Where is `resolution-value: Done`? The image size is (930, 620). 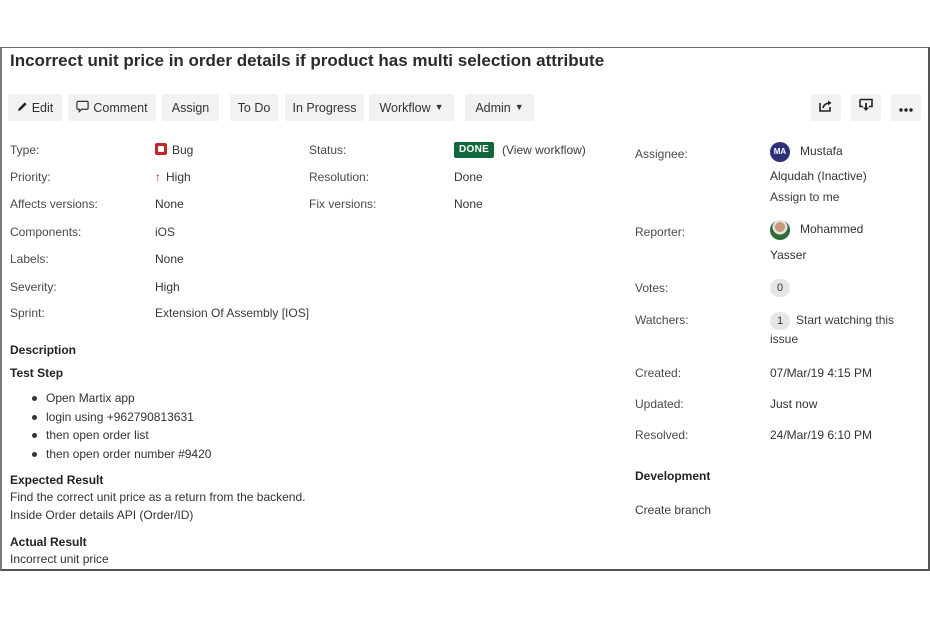
resolution-value: Done is located at coordinates (468, 177).